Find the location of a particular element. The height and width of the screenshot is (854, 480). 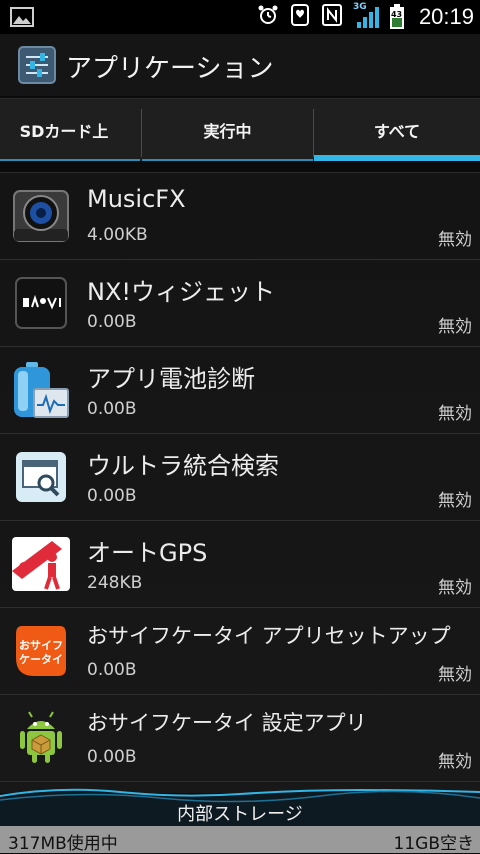

speaker-icon is located at coordinates (41, 216).